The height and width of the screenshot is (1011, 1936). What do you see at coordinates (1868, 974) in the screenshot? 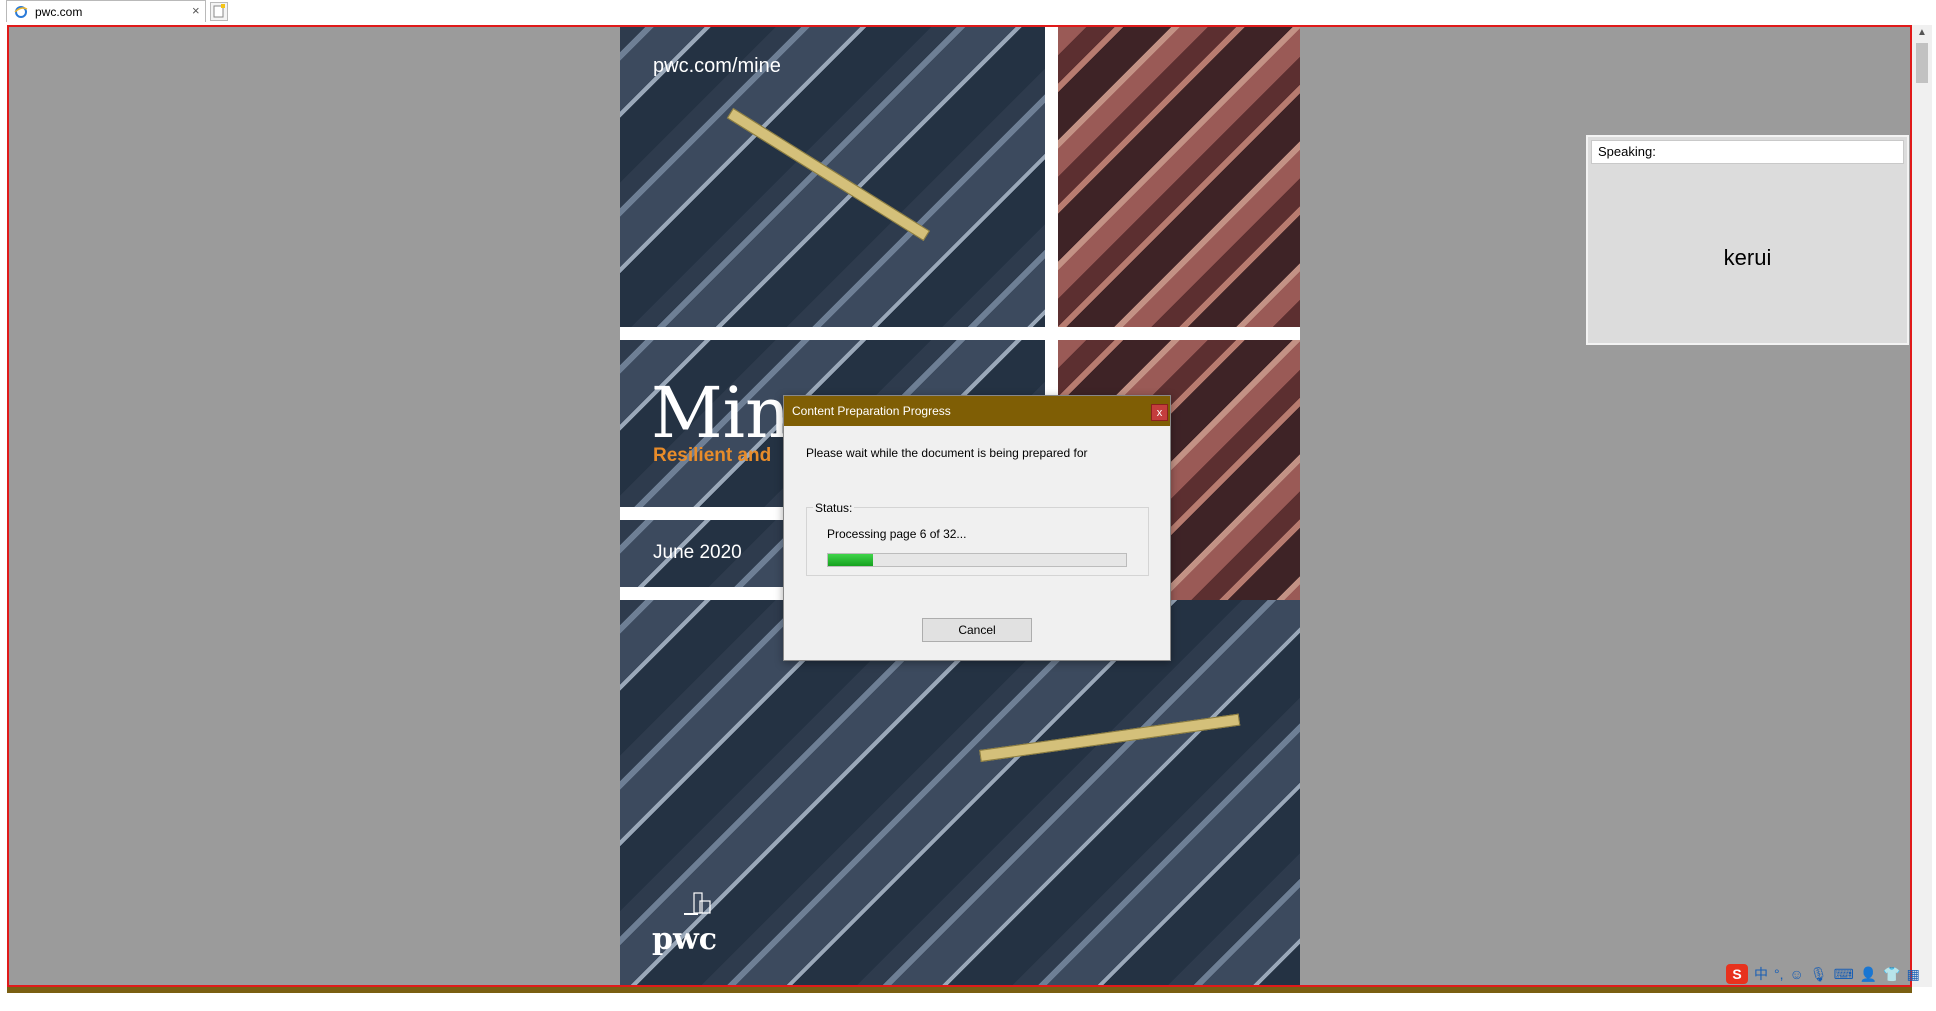
I see `user-icon: 👤` at bounding box center [1868, 974].